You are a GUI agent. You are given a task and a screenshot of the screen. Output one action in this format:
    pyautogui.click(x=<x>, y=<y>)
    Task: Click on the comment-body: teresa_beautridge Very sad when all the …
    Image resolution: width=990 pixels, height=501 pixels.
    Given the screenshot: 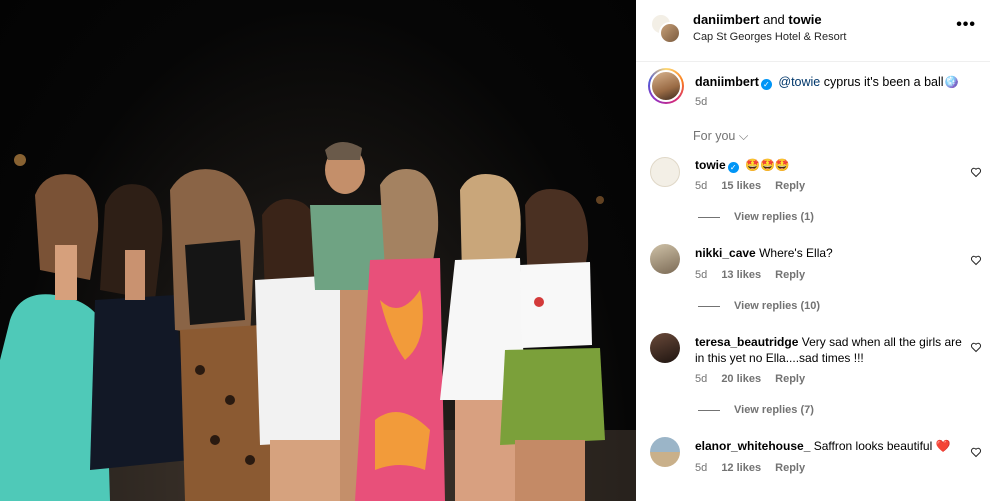 What is the action you would take?
    pyautogui.click(x=830, y=350)
    